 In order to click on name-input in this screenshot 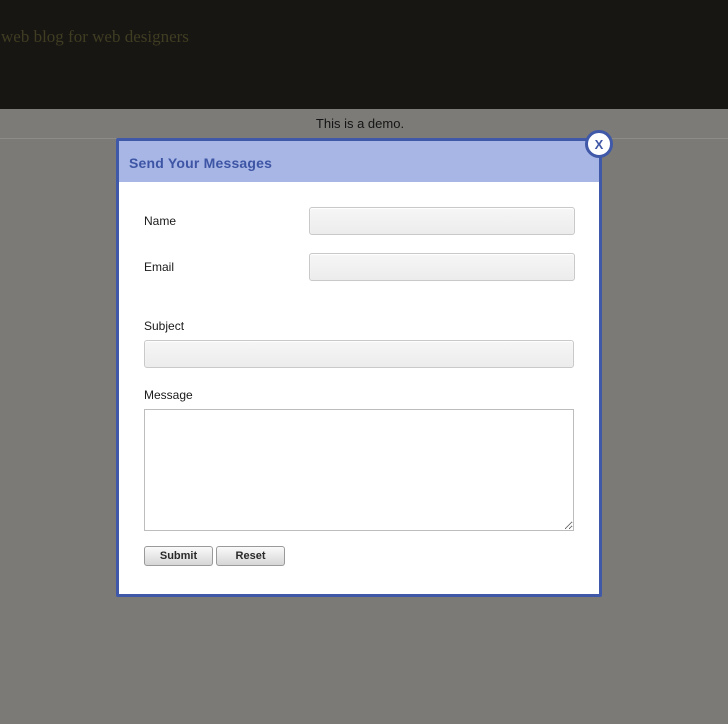, I will do `click(442, 221)`.